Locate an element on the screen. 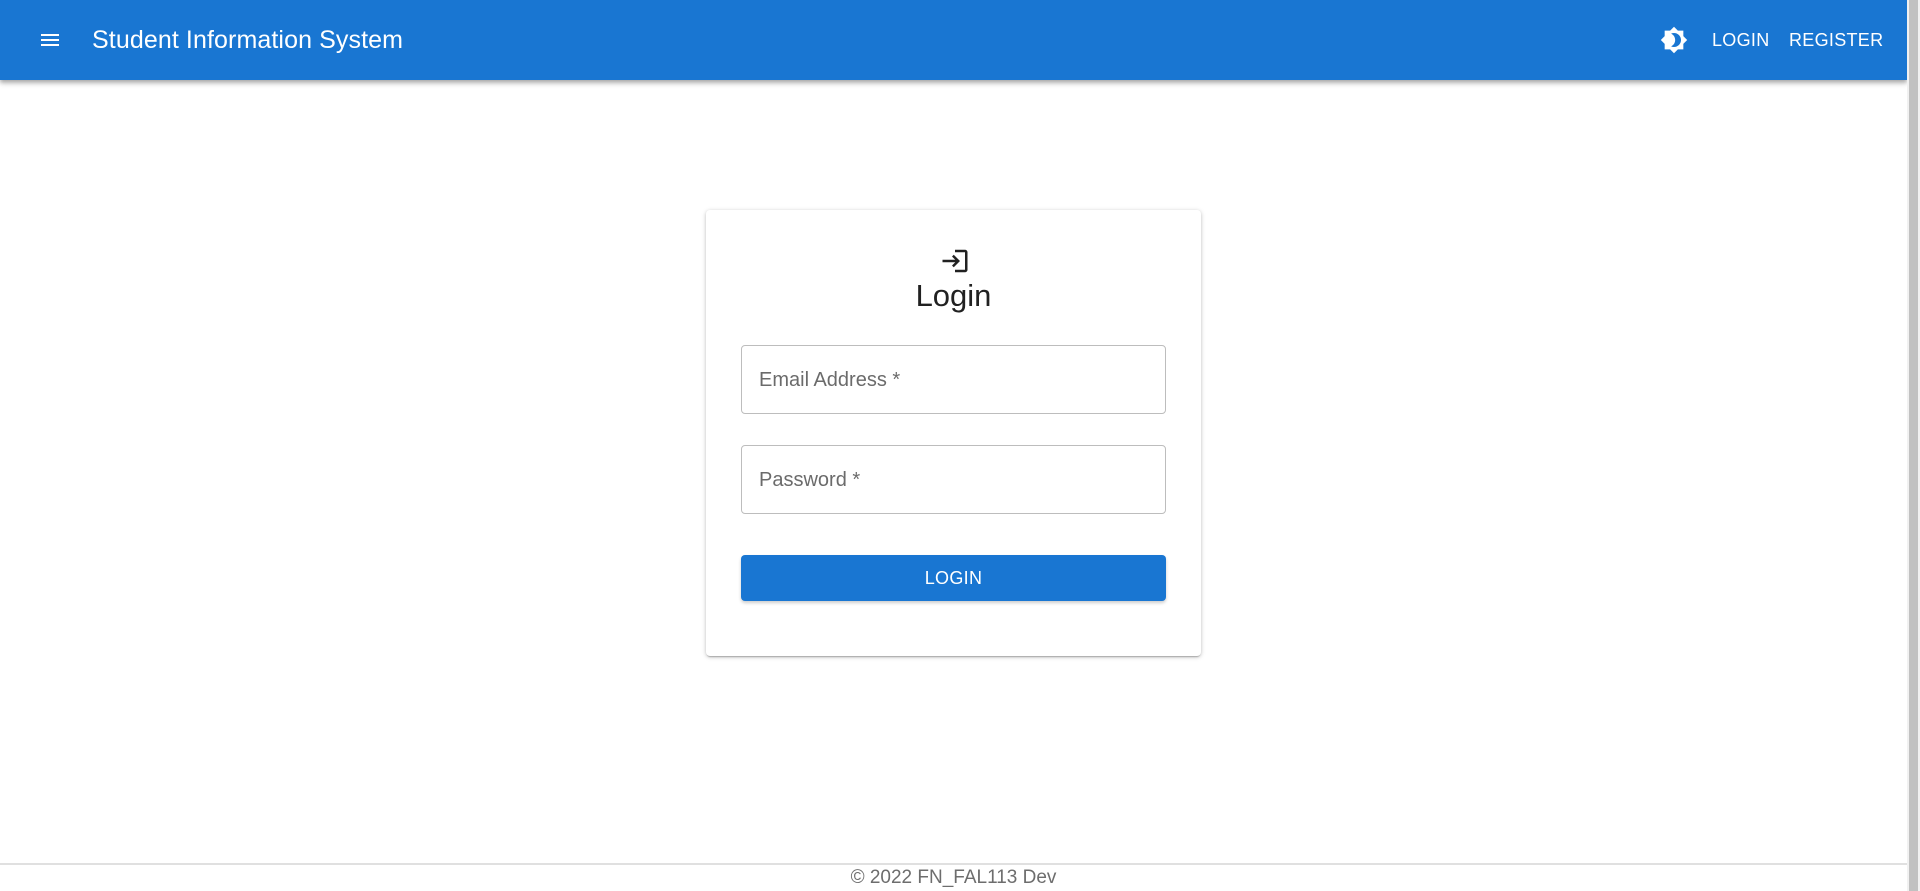 The image size is (1920, 891). login-title: Login is located at coordinates (953, 295).